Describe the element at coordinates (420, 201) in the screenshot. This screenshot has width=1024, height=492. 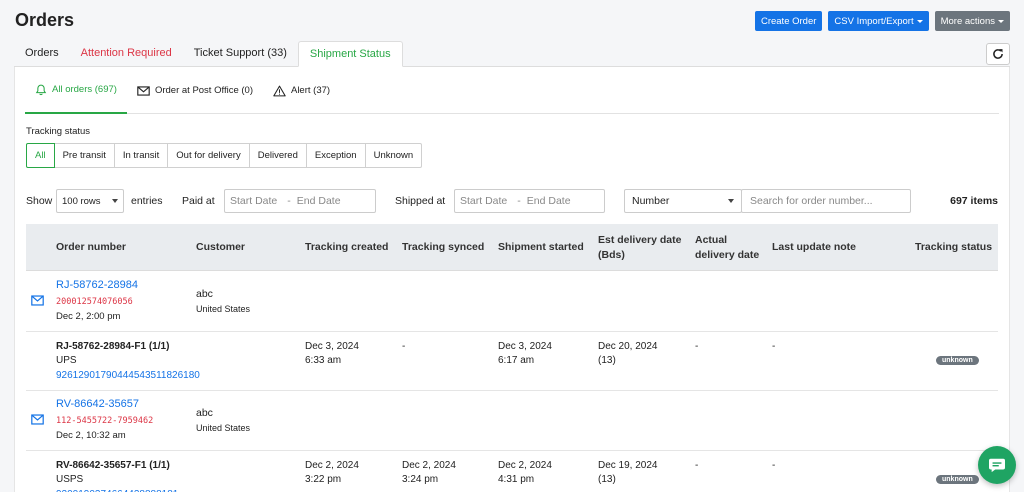
I see `shipped-at-label: Shipped at` at that location.